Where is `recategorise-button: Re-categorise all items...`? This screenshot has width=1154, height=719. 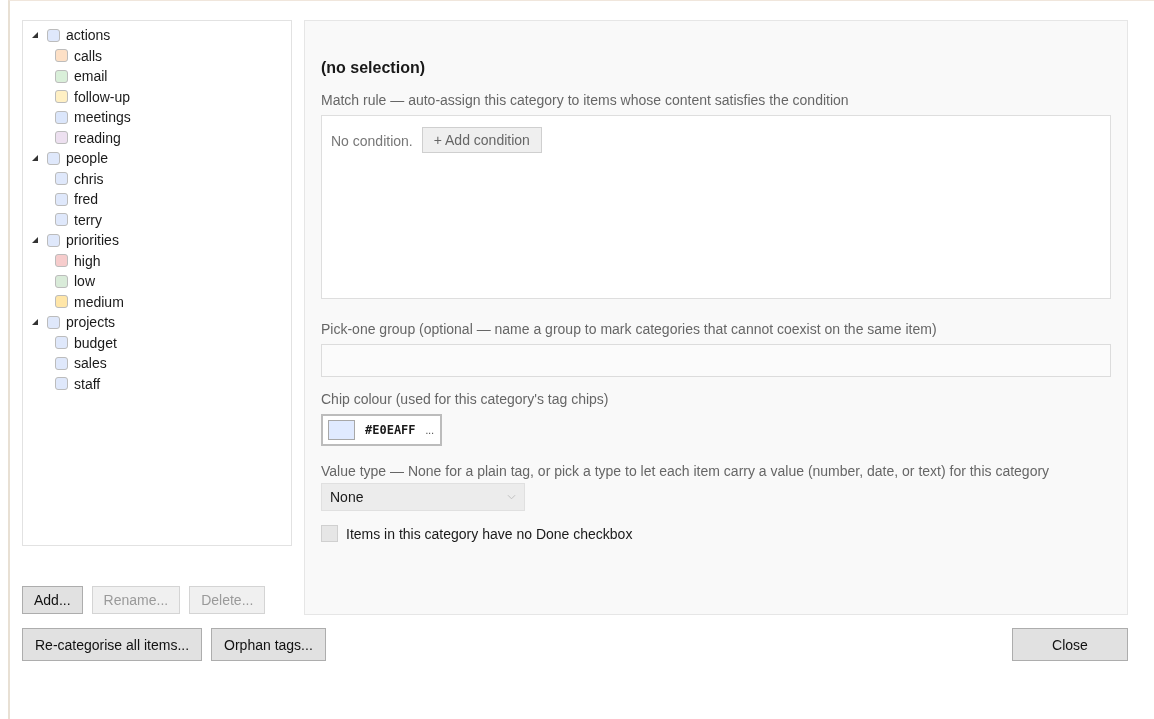 recategorise-button: Re-categorise all items... is located at coordinates (112, 644).